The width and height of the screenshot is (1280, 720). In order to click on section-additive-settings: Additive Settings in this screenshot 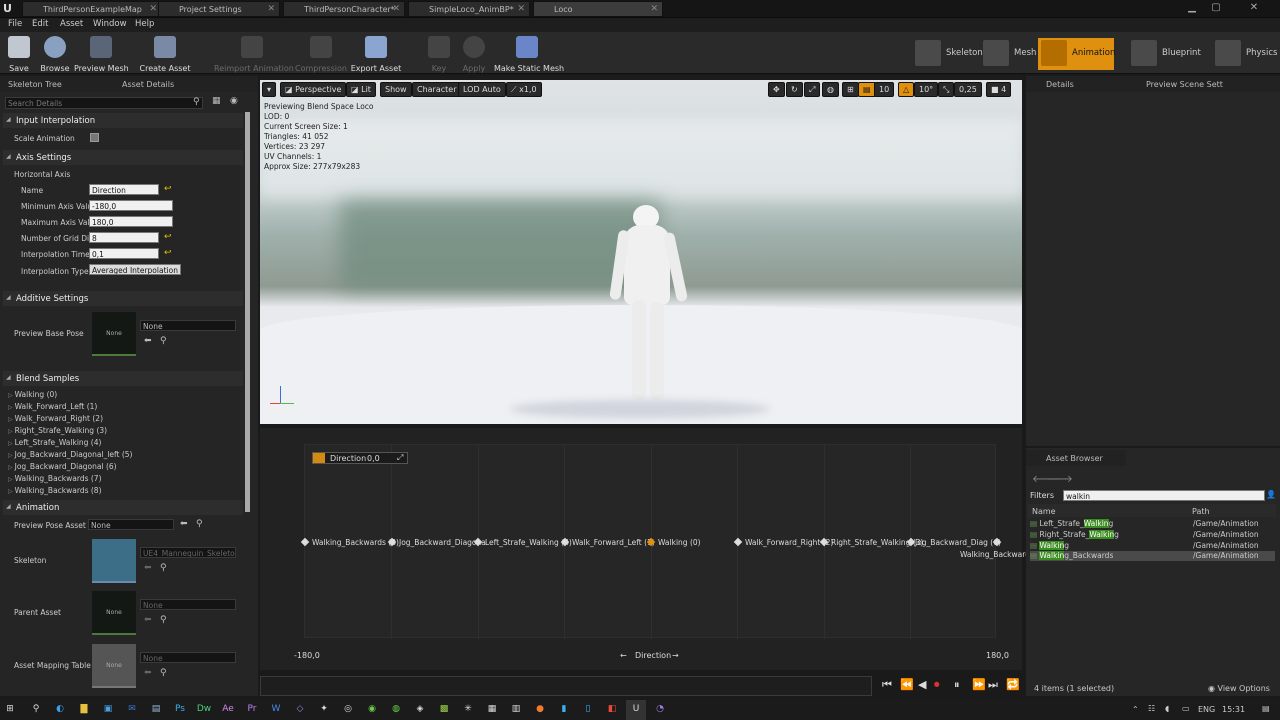, I will do `click(123, 298)`.